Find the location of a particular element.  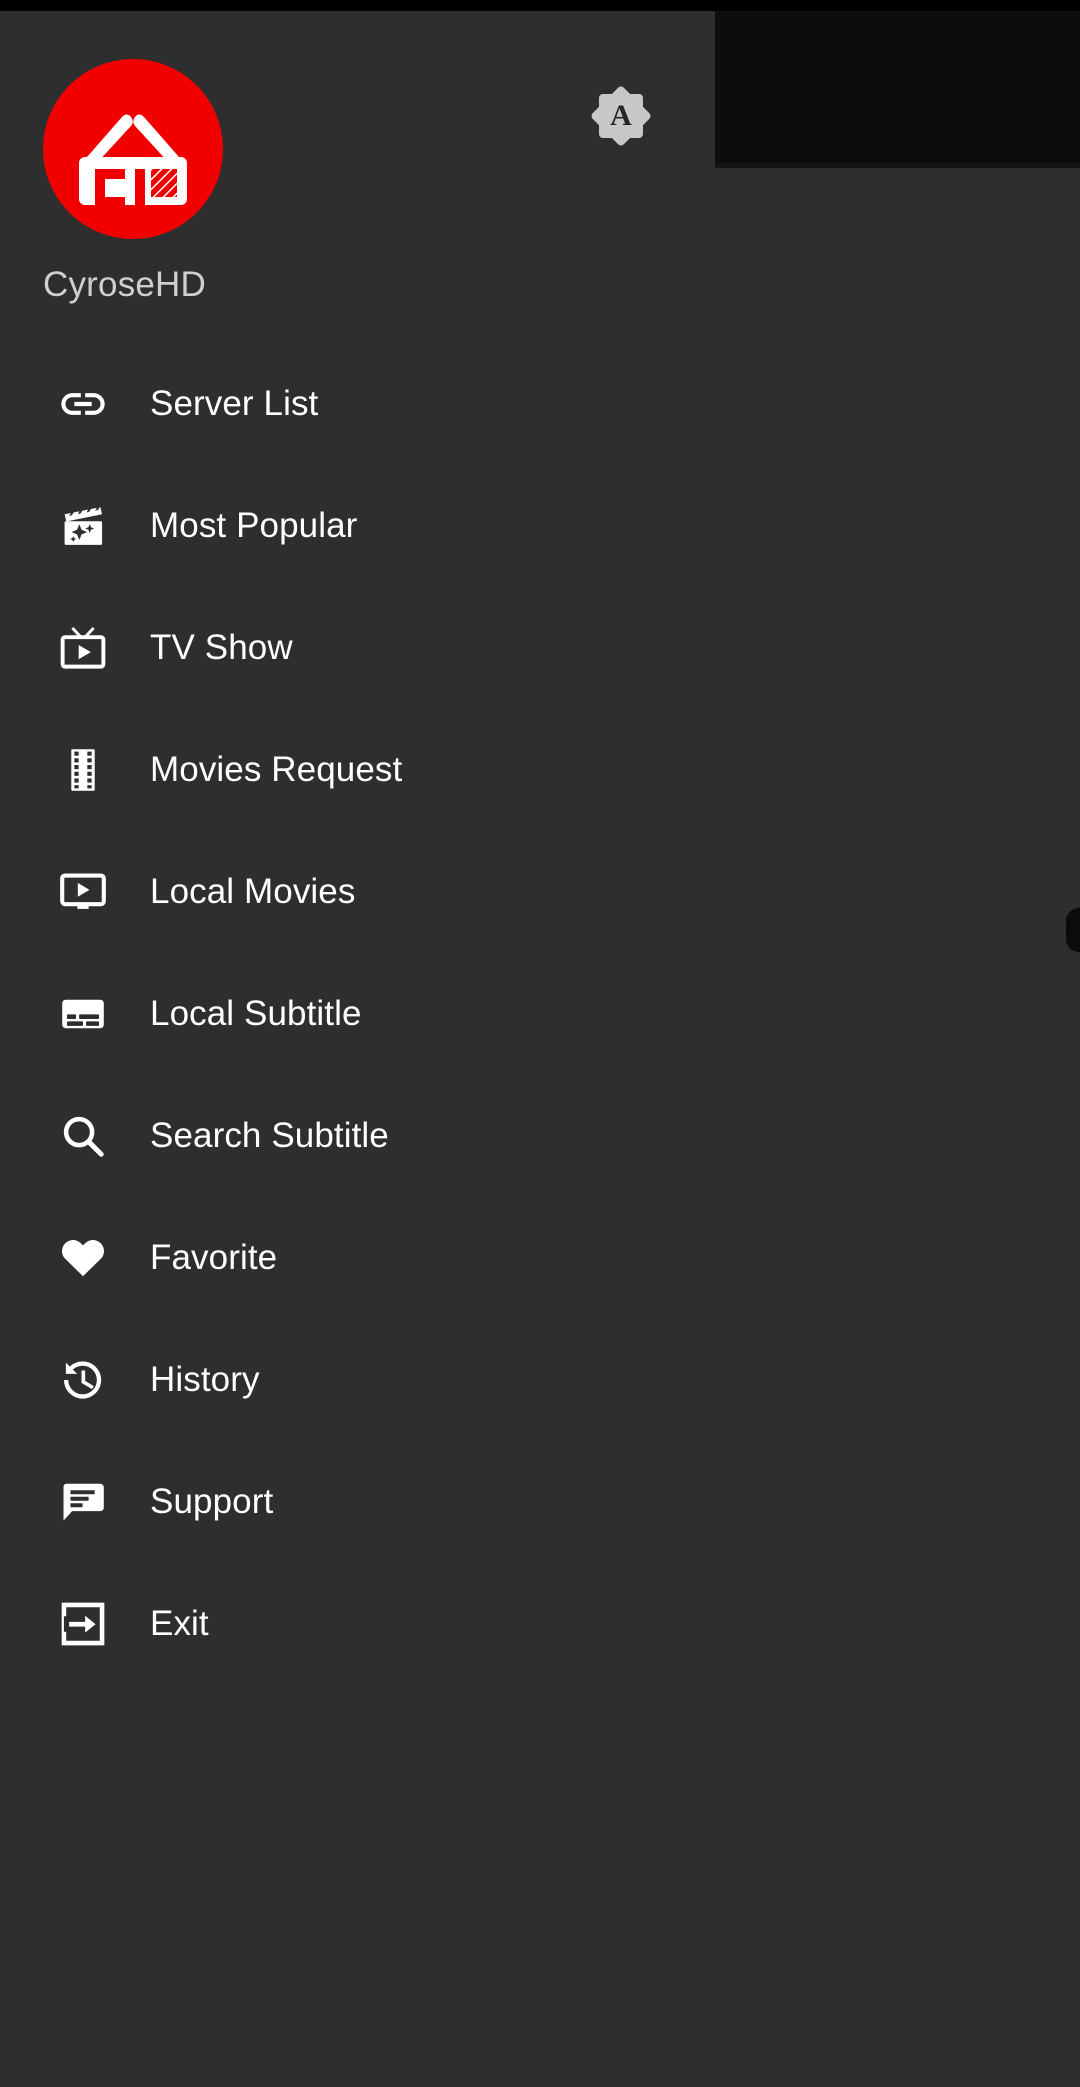

menu-item-label: Favorite is located at coordinates (214, 1257).